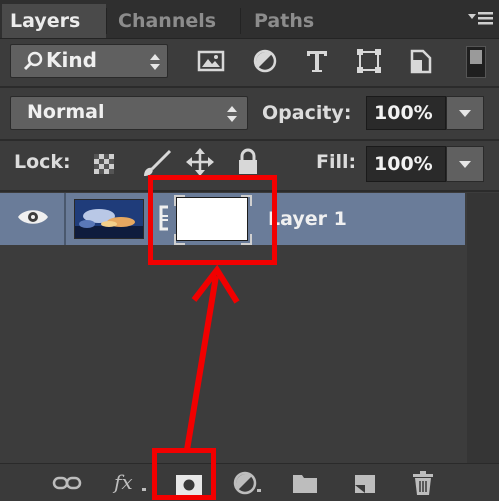 This screenshot has width=499, height=501. I want to click on blend-mode-value: Normal, so click(66, 112).